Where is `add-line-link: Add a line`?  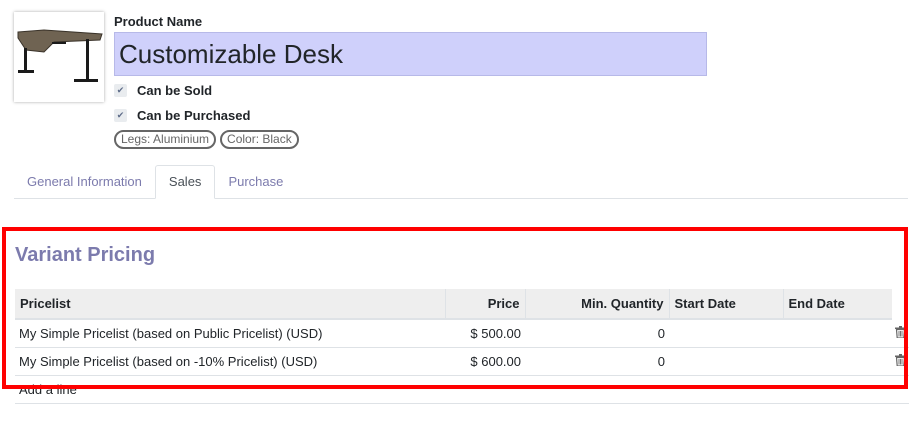 add-line-link: Add a line is located at coordinates (230, 389).